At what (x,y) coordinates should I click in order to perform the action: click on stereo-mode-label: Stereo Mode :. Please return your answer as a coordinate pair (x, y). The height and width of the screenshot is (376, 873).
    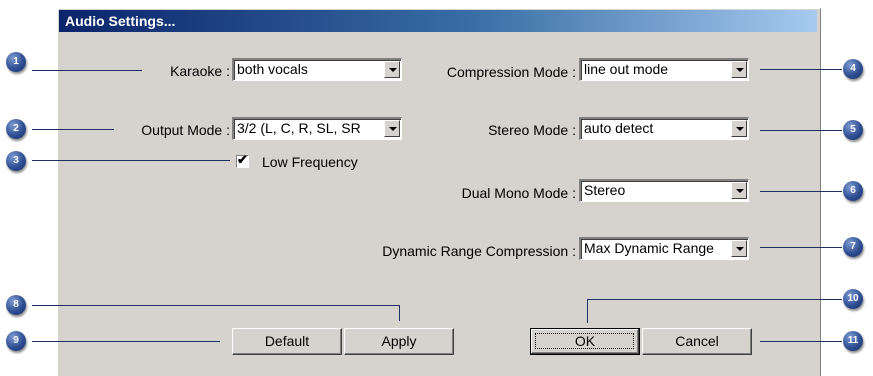
    Looking at the image, I should click on (532, 130).